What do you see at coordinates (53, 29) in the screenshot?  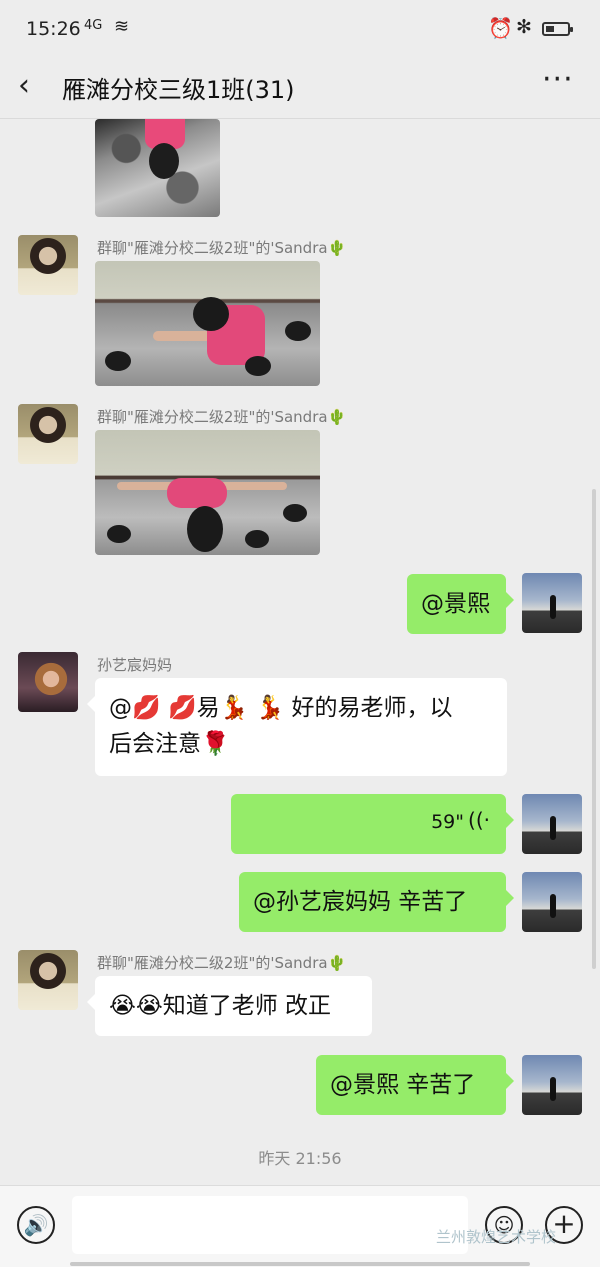 I see `status-time: 15:26` at bounding box center [53, 29].